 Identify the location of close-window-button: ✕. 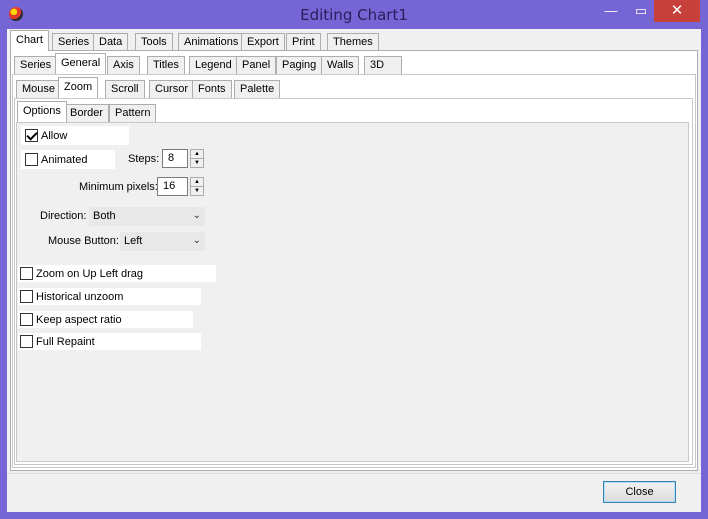
(677, 11).